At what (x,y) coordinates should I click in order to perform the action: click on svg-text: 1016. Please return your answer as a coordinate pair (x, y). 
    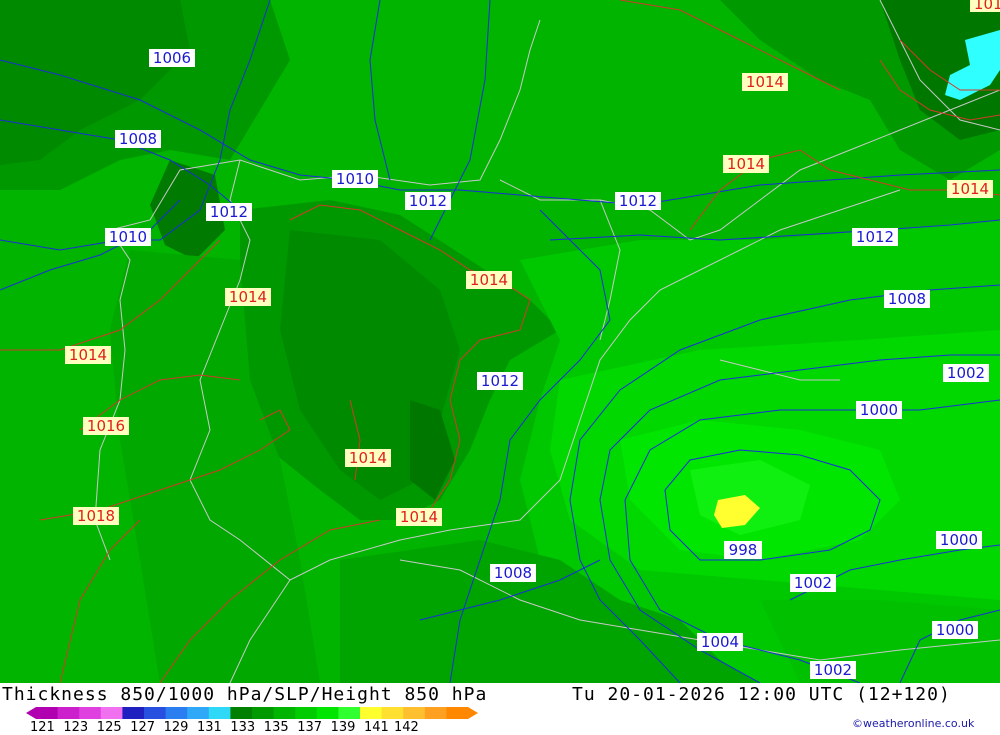
    Looking at the image, I should click on (106, 426).